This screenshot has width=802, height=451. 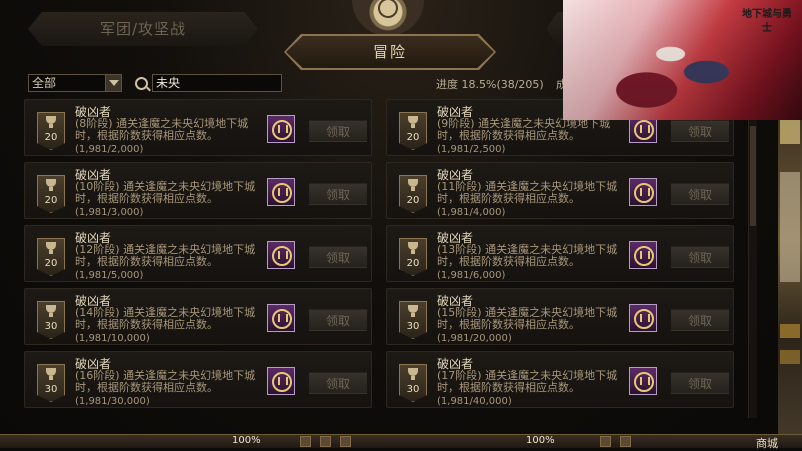 I want to click on right-side-panel, so click(x=790, y=272).